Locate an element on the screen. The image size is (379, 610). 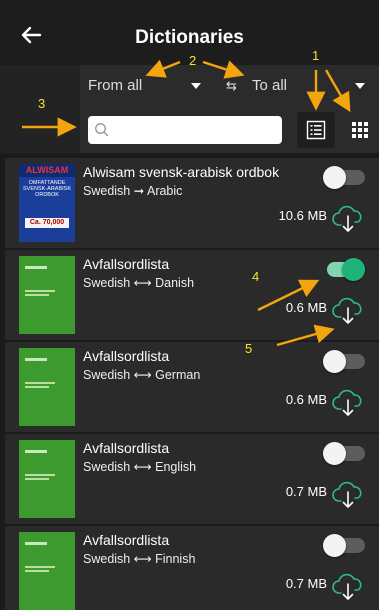
annotation-label-3: 3 is located at coordinates (42, 103).